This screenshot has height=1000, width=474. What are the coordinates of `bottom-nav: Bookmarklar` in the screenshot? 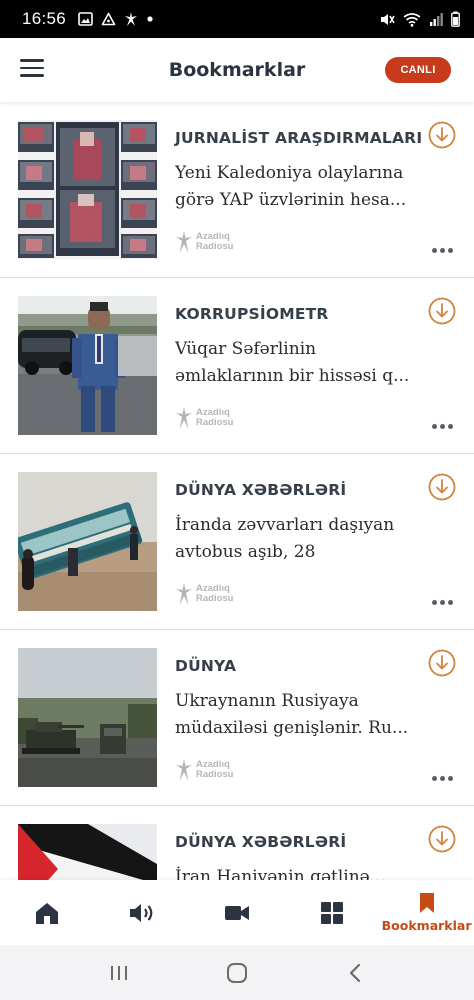 It's located at (237, 912).